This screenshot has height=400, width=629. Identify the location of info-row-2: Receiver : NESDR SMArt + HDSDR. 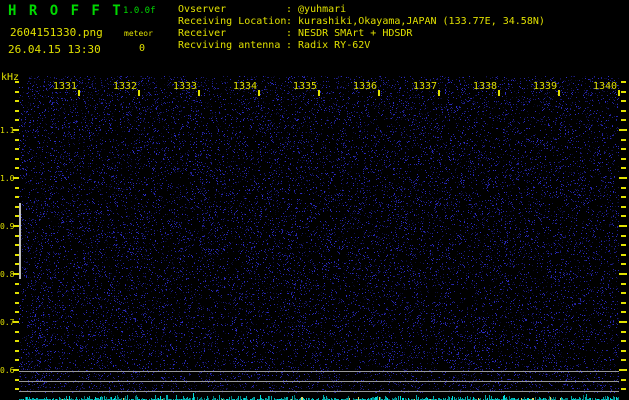
(361, 34).